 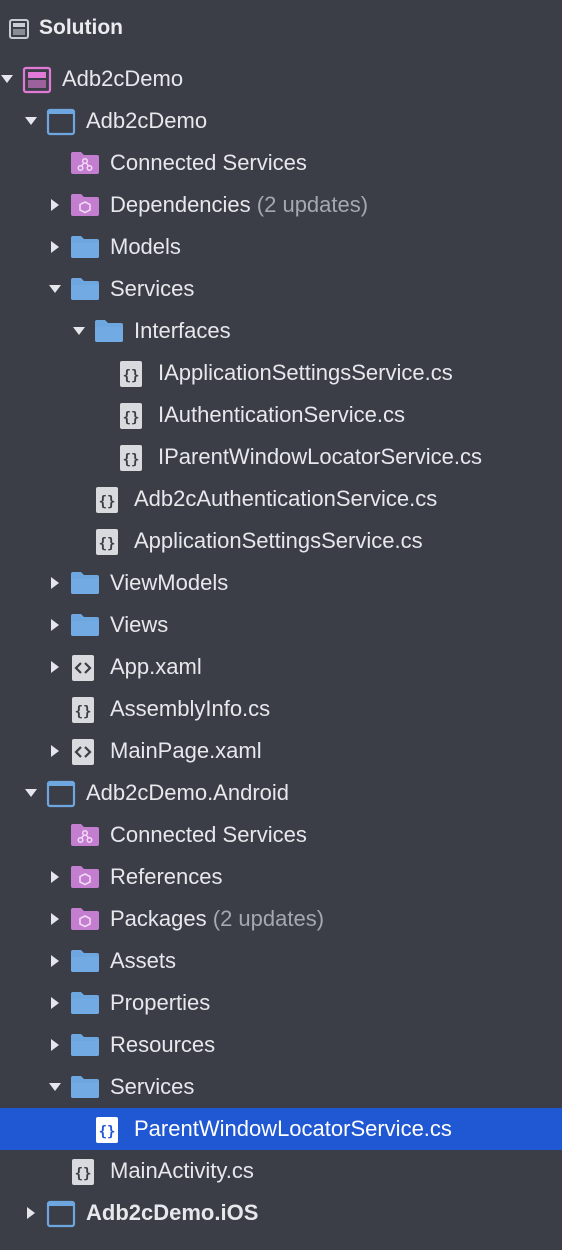 What do you see at coordinates (281, 877) in the screenshot?
I see `tree-item: References` at bounding box center [281, 877].